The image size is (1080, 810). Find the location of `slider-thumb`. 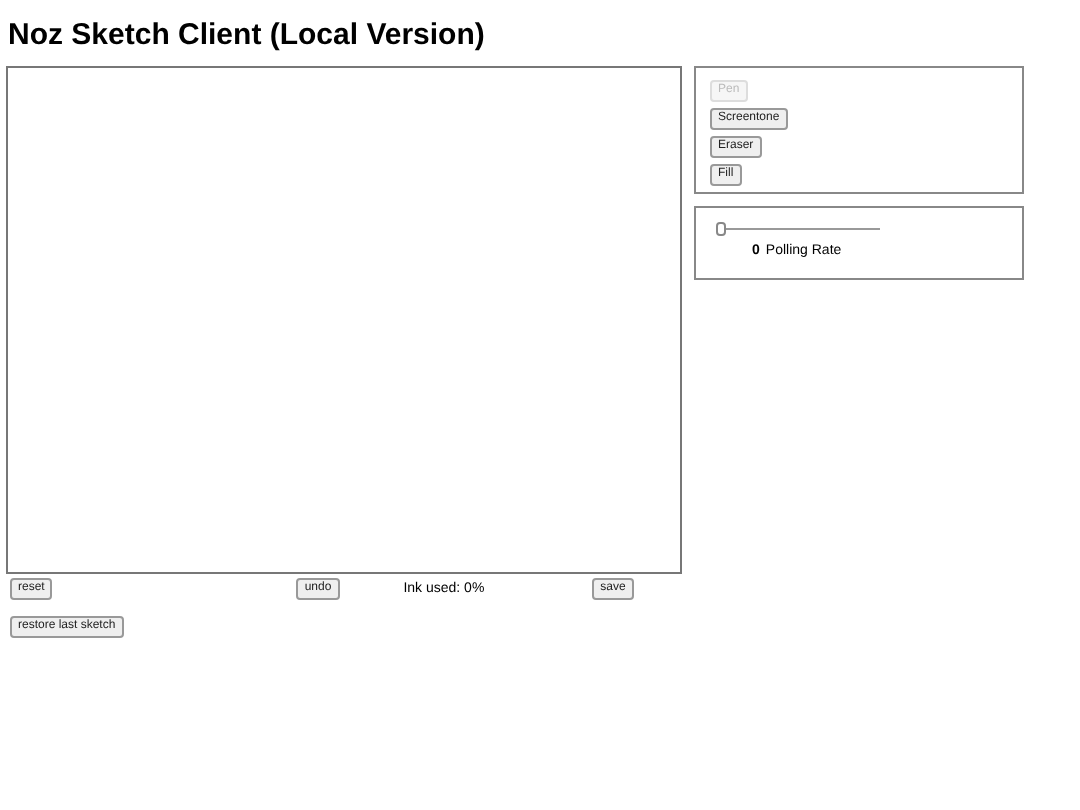

slider-thumb is located at coordinates (721, 229).